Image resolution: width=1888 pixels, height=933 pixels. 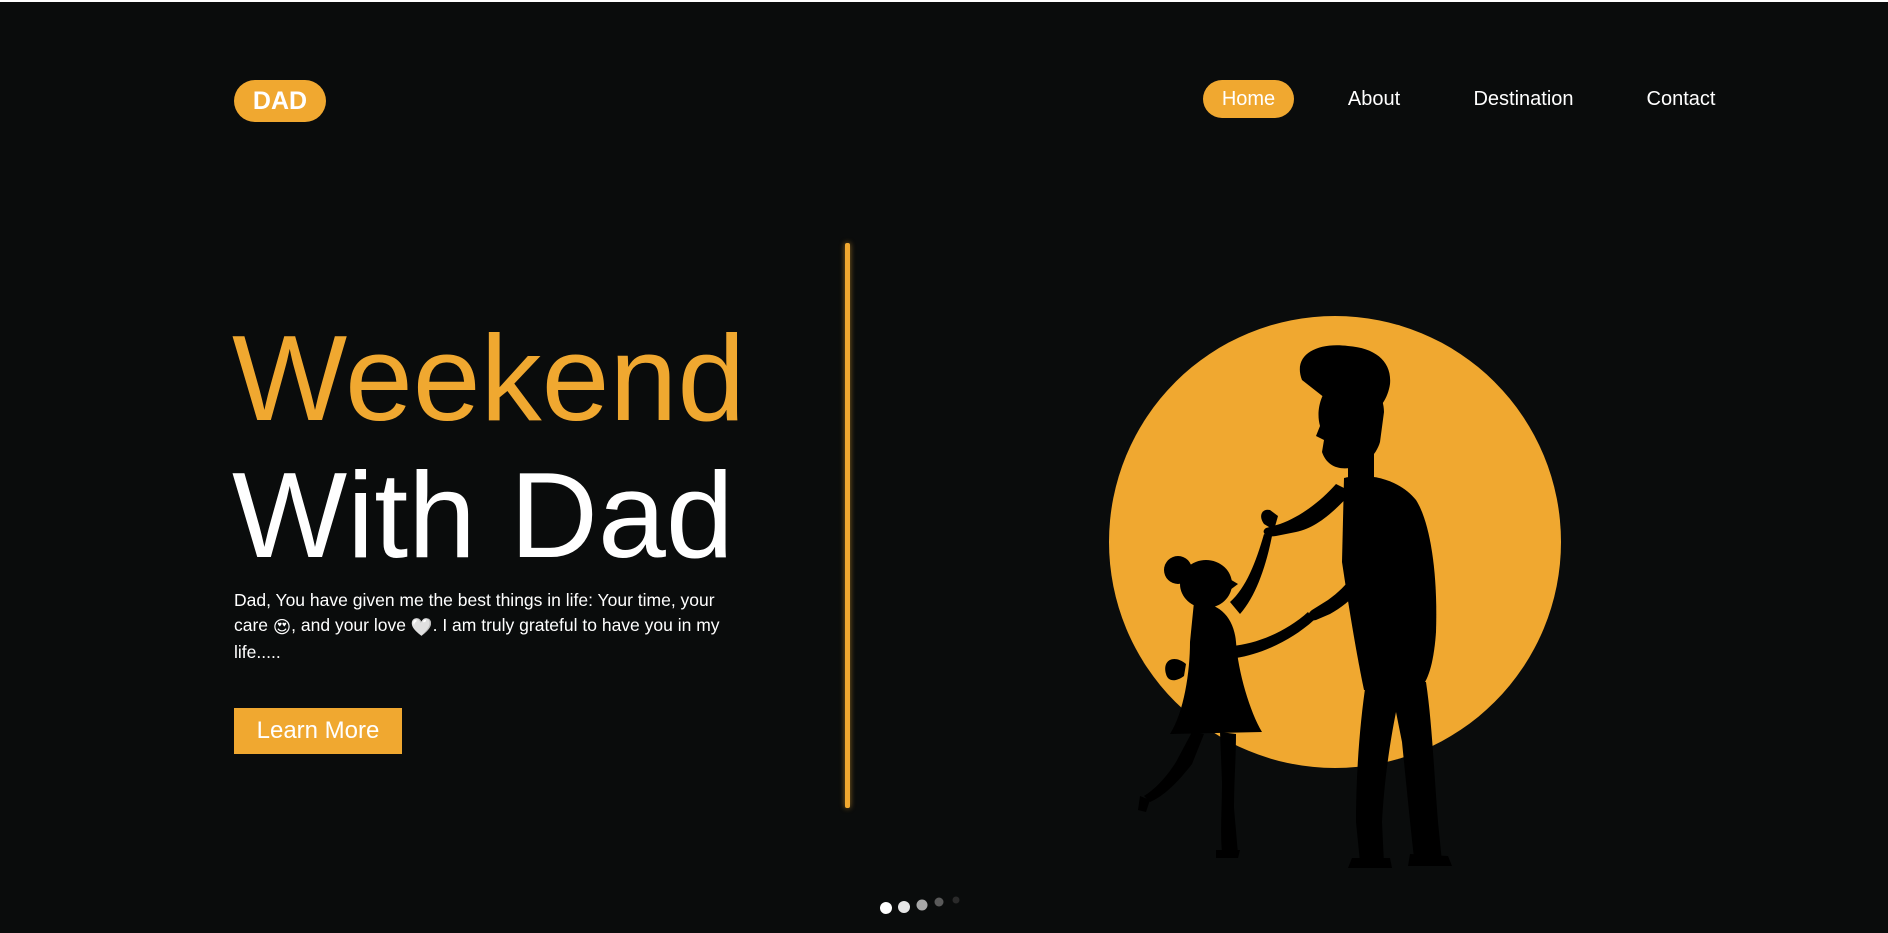 What do you see at coordinates (1335, 592) in the screenshot?
I see `father-daughter-silhouette-illustration` at bounding box center [1335, 592].